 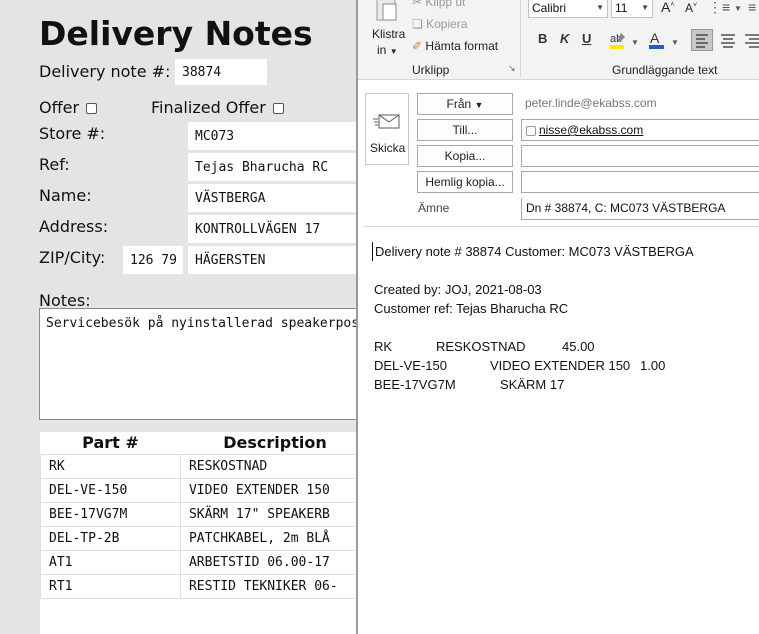 I want to click on to-field: nisse@ekabss.com, so click(x=640, y=130).